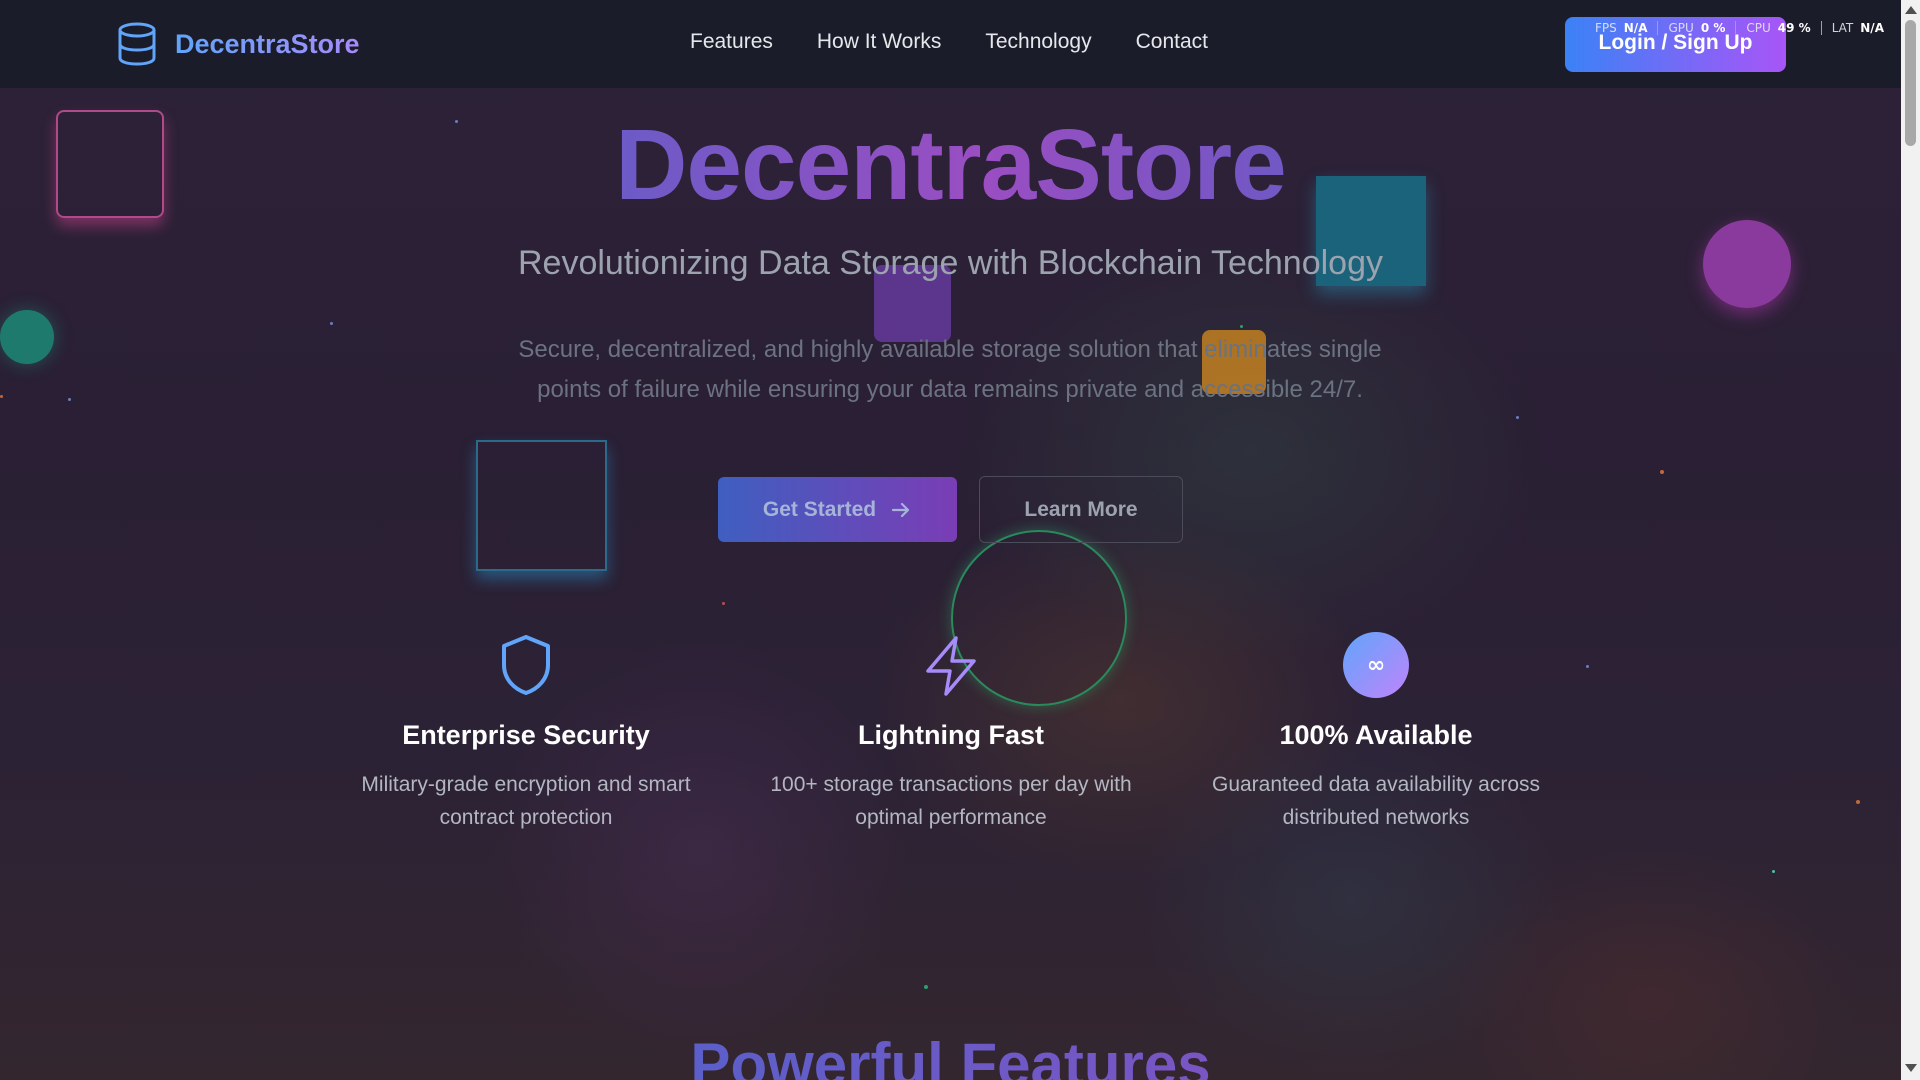 The image size is (1920, 1080). I want to click on page-scrollbar, so click(1910, 540).